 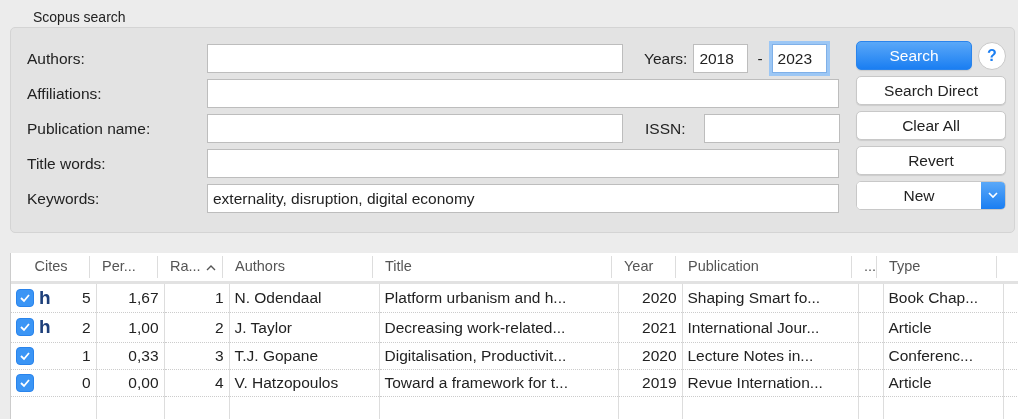 What do you see at coordinates (219, 382) in the screenshot?
I see `table-cell: 4` at bounding box center [219, 382].